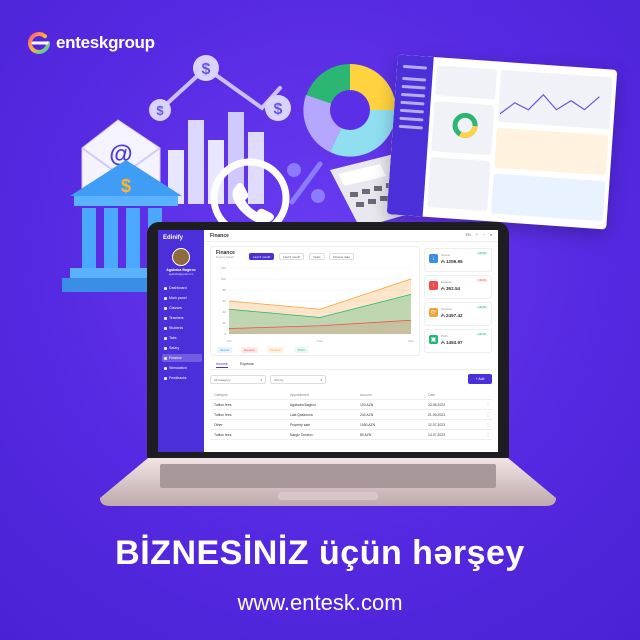 The width and height of the screenshot is (640, 640). Describe the element at coordinates (520, 143) in the screenshot. I see `floating-dashboard-main` at that location.